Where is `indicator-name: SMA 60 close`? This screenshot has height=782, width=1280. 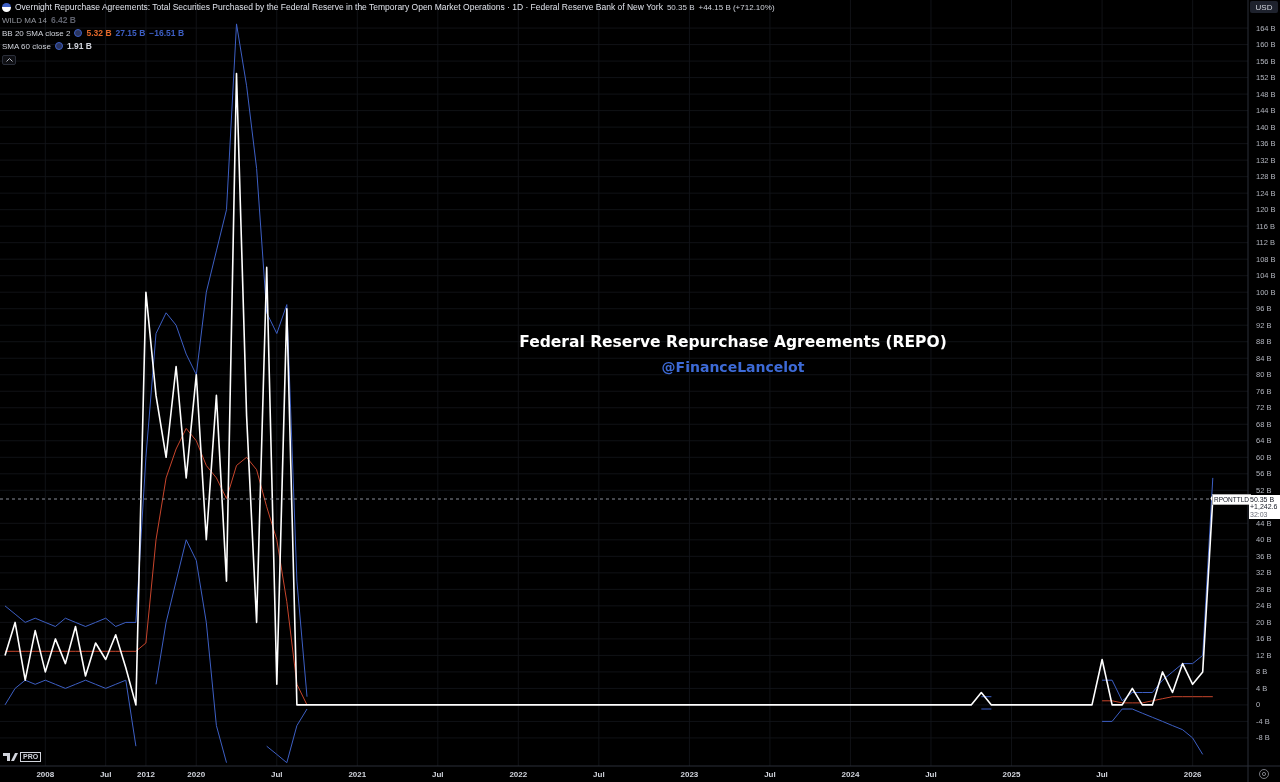 indicator-name: SMA 60 close is located at coordinates (26, 46).